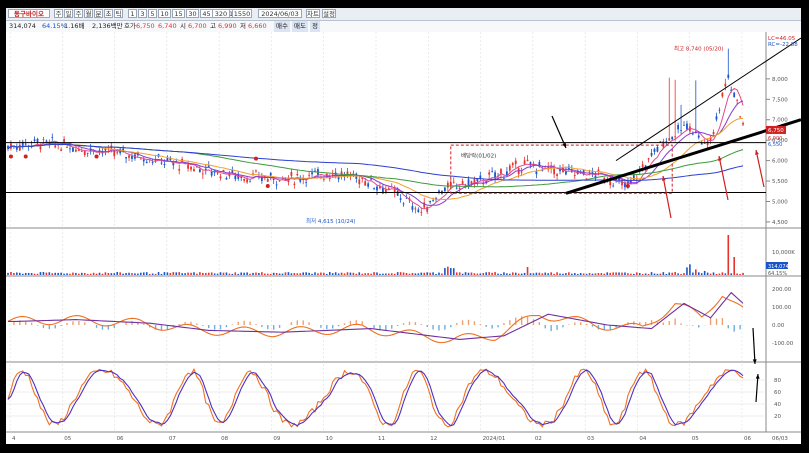 The image size is (809, 453). Describe the element at coordinates (78, 13) in the screenshot. I see `toolbar-button-2: 주` at that location.